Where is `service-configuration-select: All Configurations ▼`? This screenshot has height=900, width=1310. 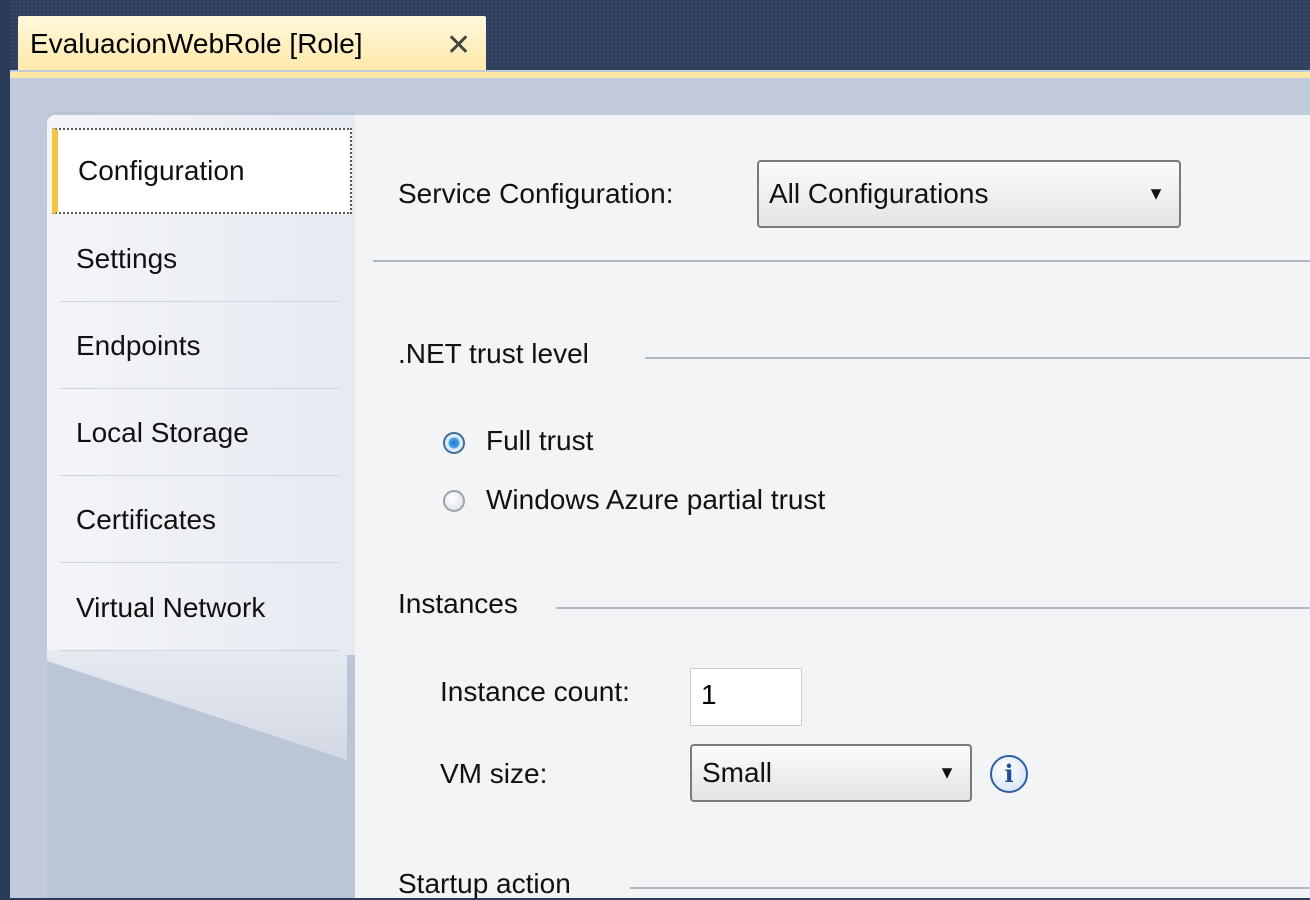 service-configuration-select: All Configurations ▼ is located at coordinates (969, 194).